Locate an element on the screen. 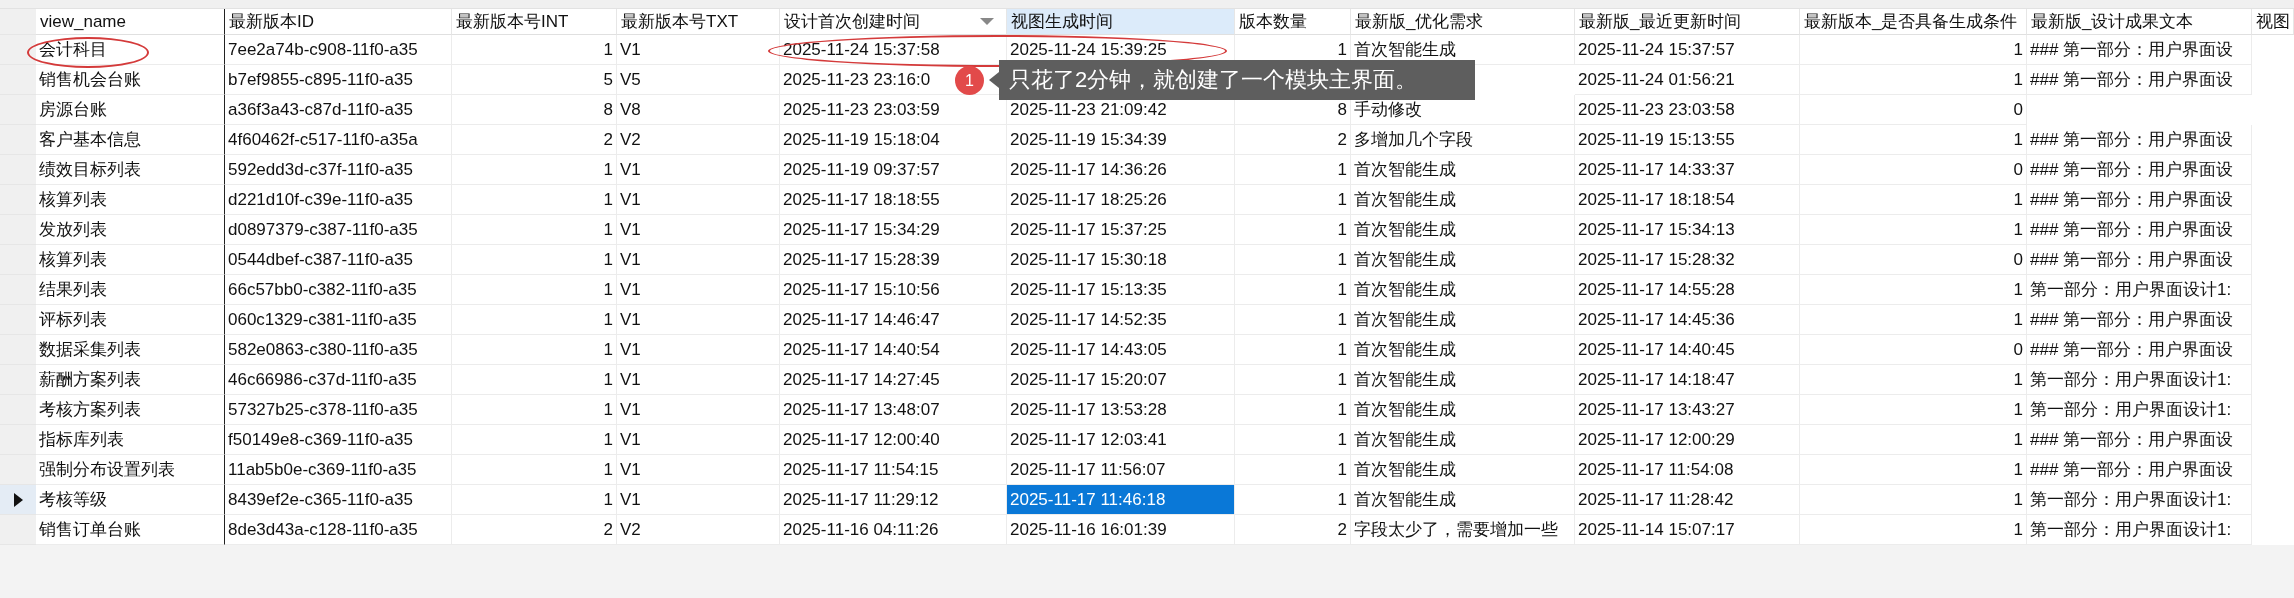 The width and height of the screenshot is (2294, 598). table-cell: 592edd3d-c37f-11f0-a35 is located at coordinates (338, 170).